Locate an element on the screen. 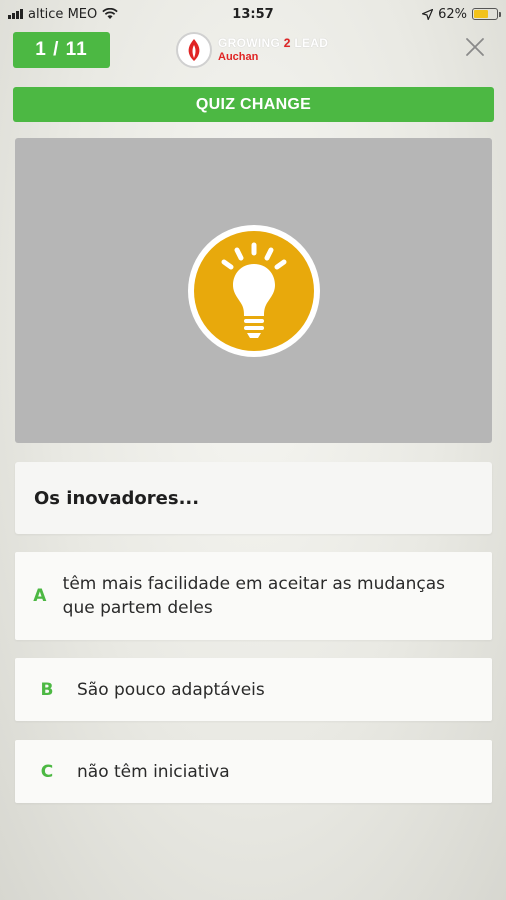 This screenshot has height=900, width=506. clock: 13:57 is located at coordinates (253, 14).